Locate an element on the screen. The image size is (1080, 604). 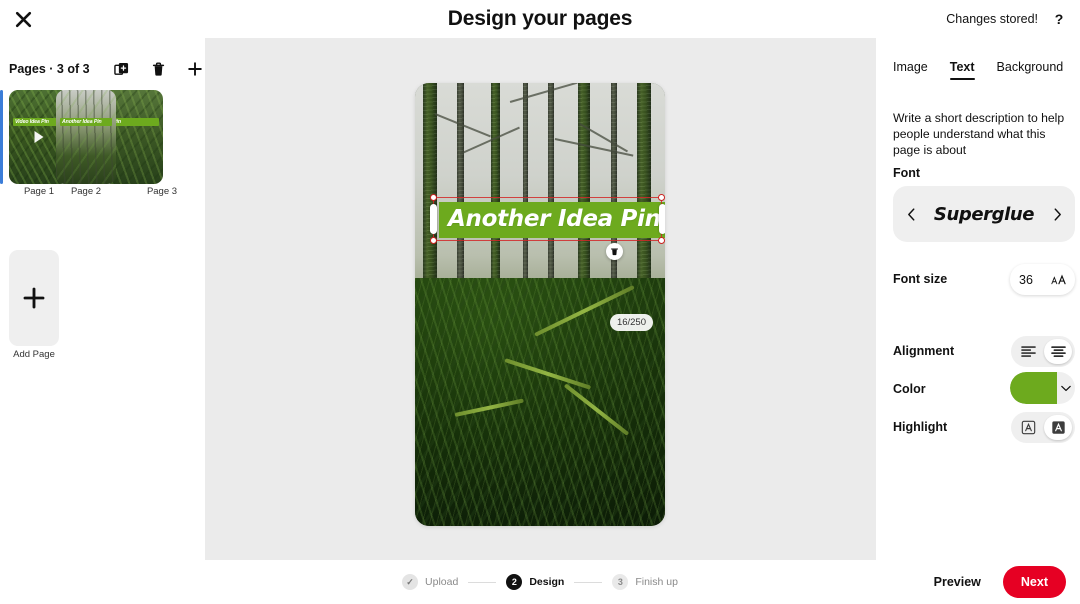
save-status: Changes stored! is located at coordinates (992, 19).